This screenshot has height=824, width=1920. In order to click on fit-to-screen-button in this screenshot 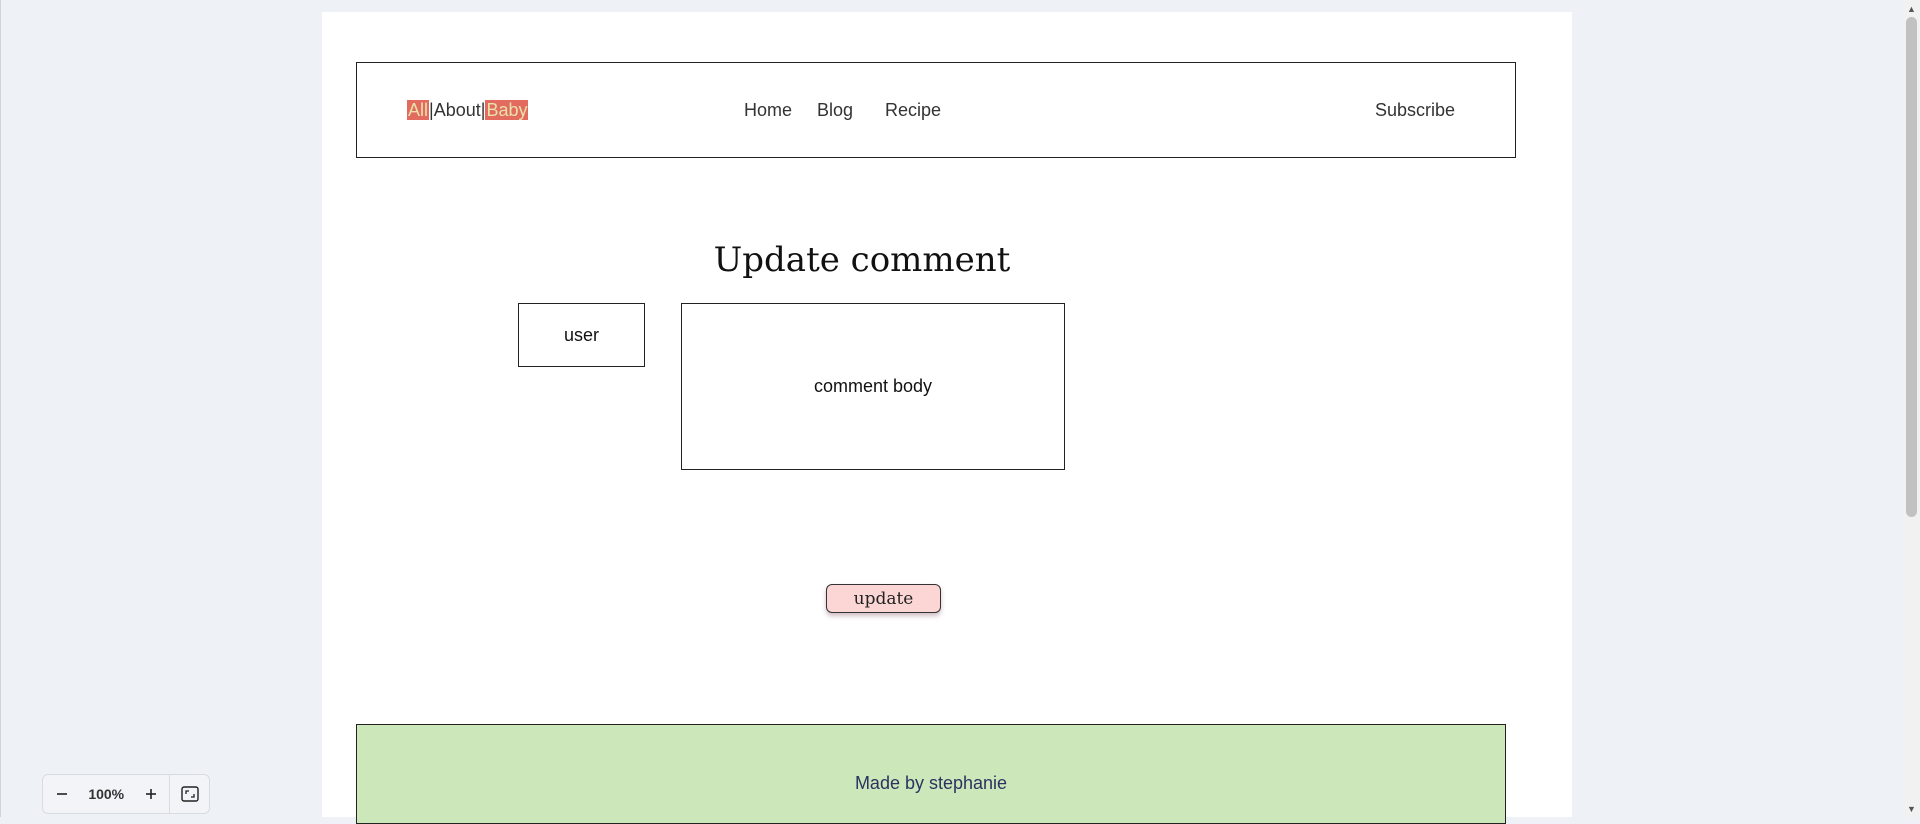, I will do `click(189, 794)`.